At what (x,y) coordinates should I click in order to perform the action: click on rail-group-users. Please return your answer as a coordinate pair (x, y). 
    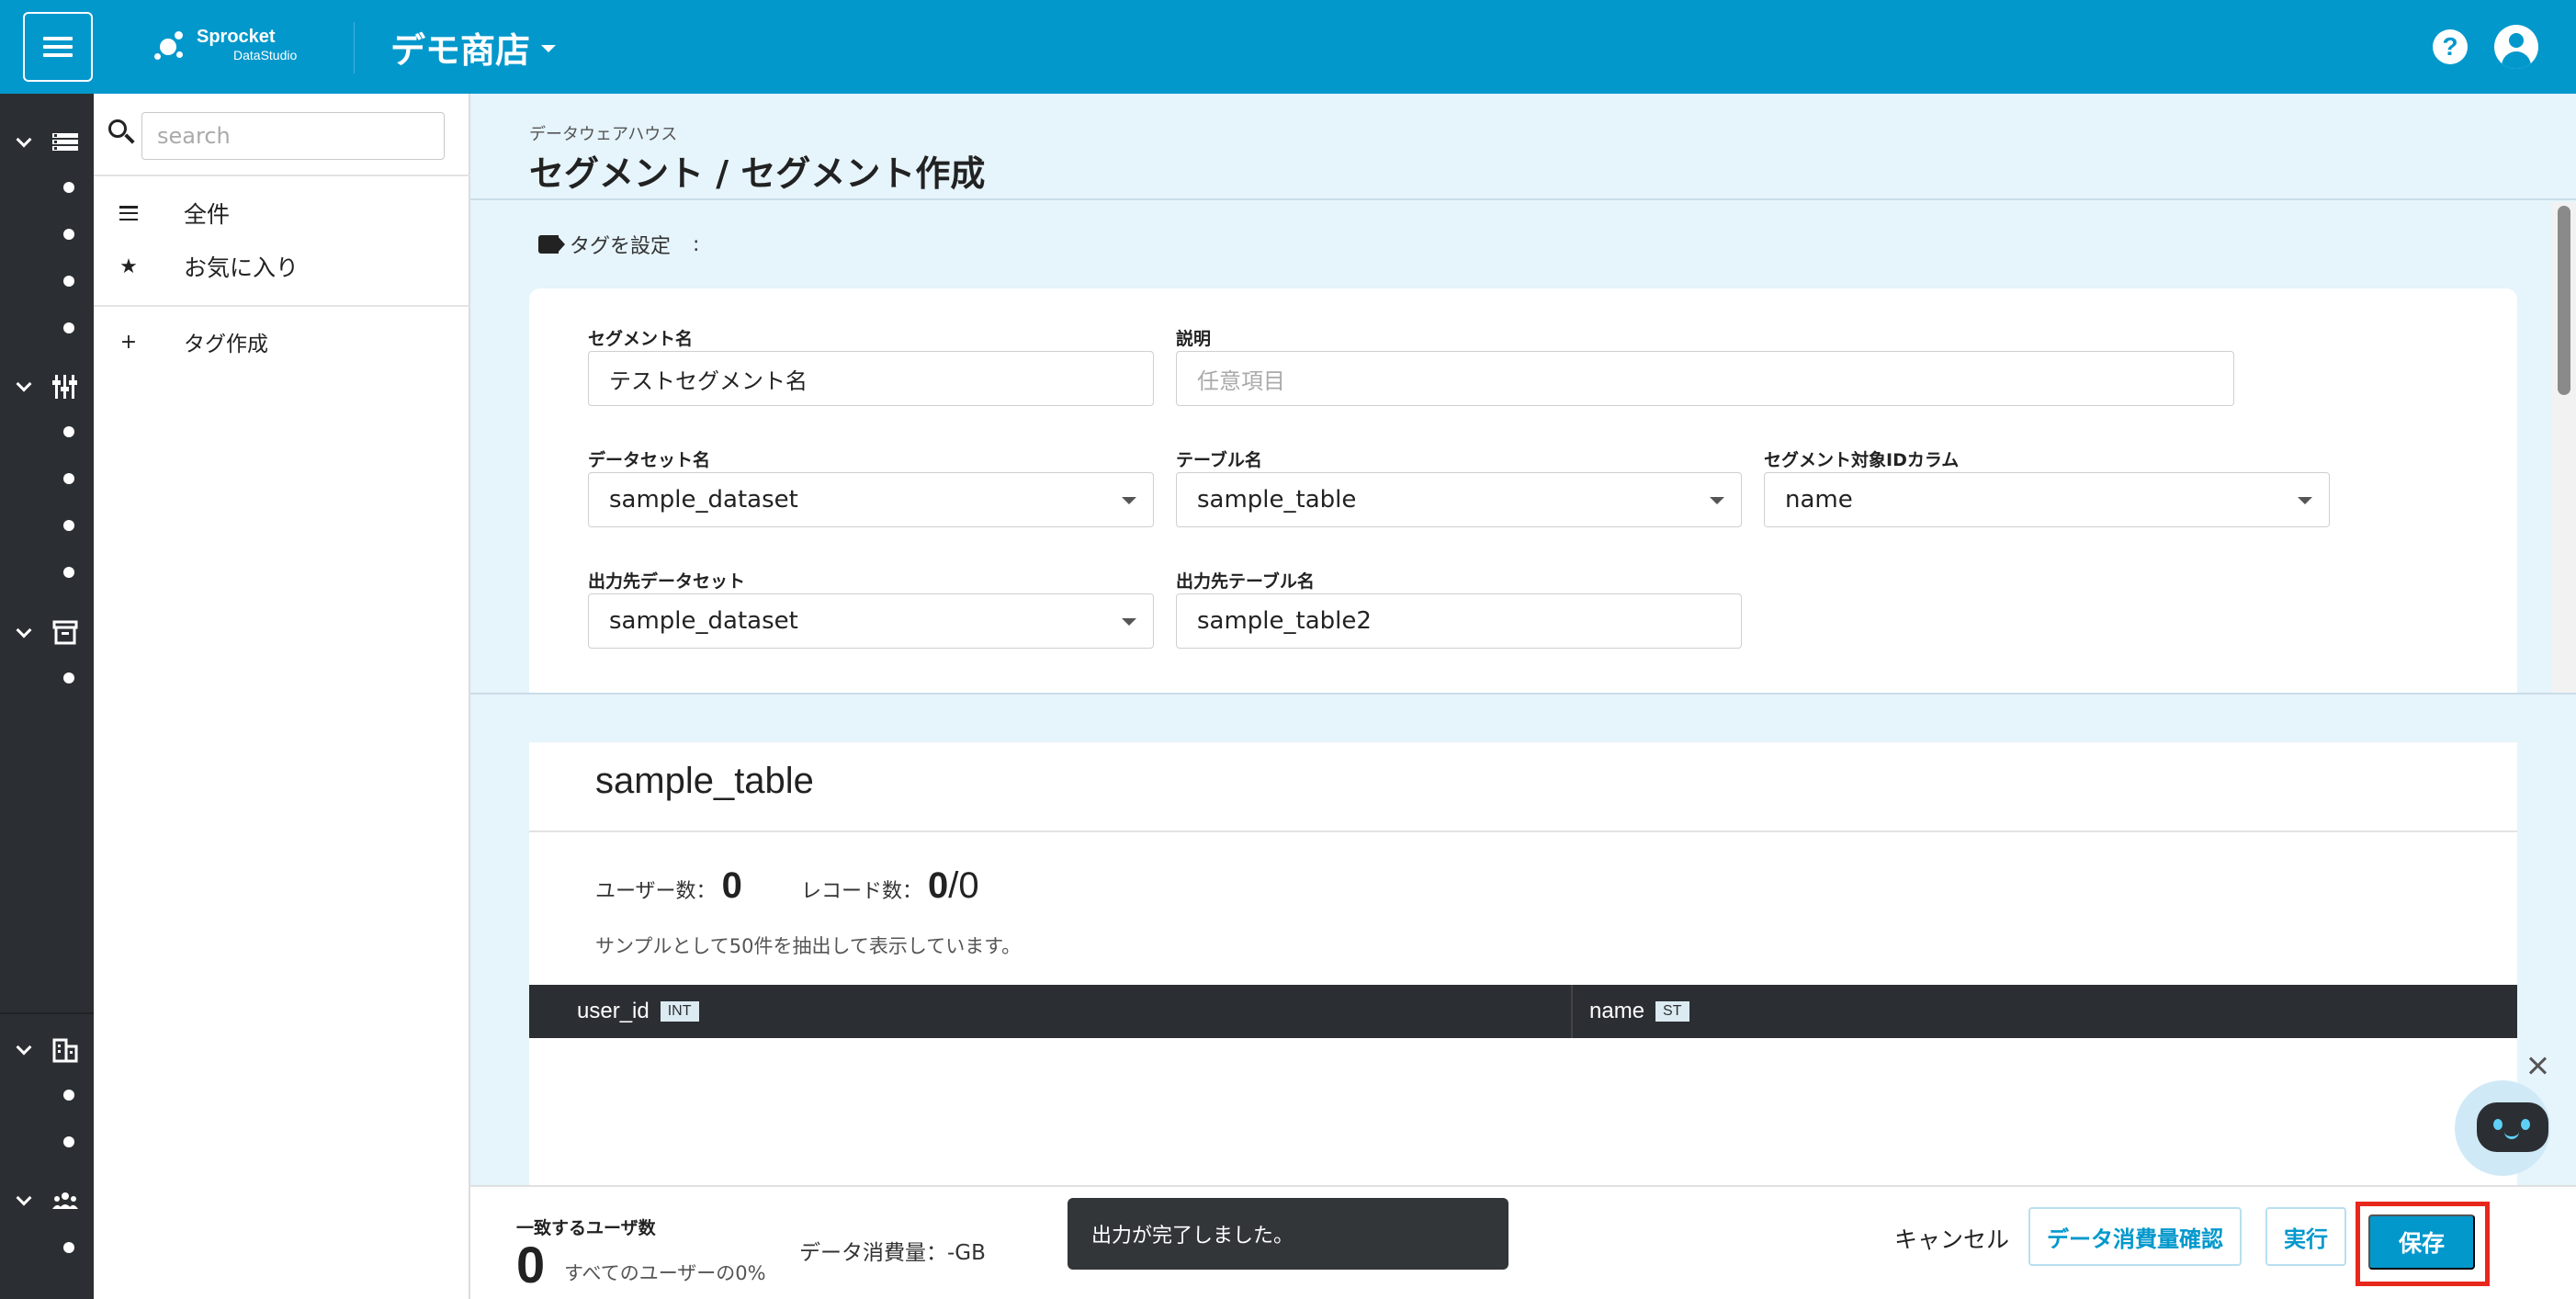
    Looking at the image, I should click on (47, 1202).